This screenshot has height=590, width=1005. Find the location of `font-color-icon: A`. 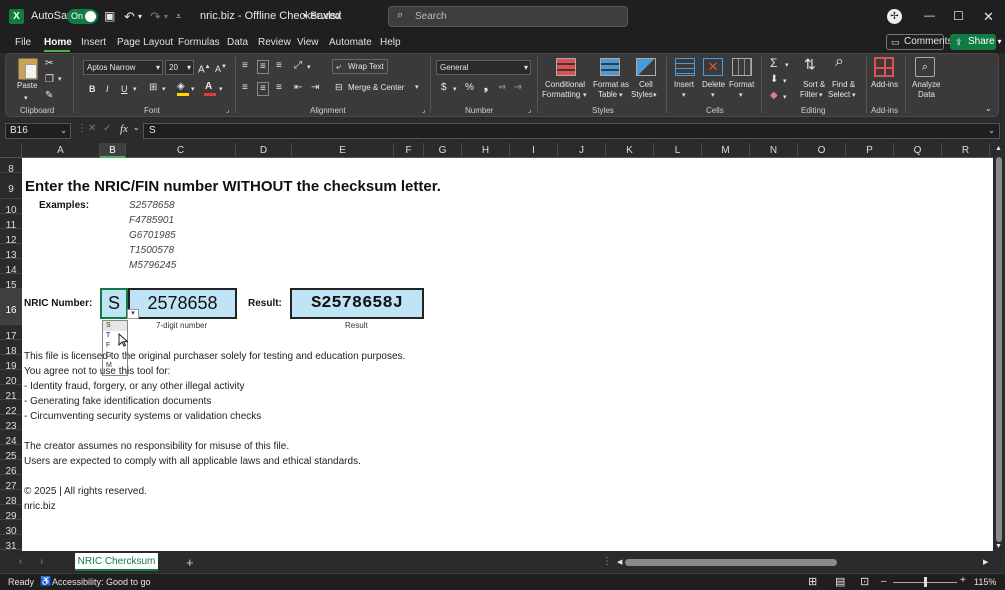

font-color-icon: A is located at coordinates (208, 87).